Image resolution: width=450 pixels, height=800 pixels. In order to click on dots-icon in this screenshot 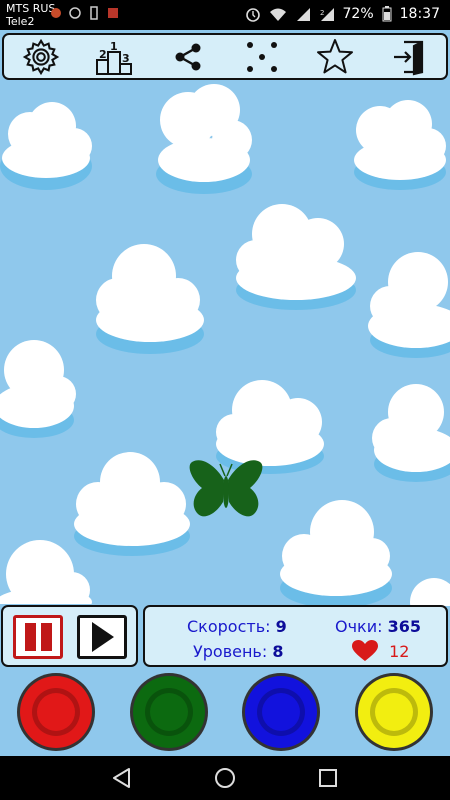, I will do `click(261, 56)`.